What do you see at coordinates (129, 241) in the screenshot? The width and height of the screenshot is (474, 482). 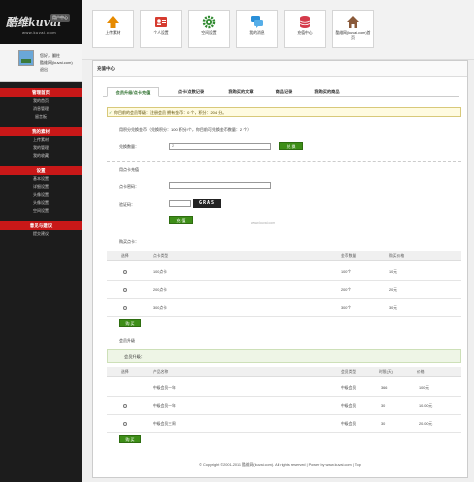 I see `buy-card-title: 购买点卡：` at bounding box center [129, 241].